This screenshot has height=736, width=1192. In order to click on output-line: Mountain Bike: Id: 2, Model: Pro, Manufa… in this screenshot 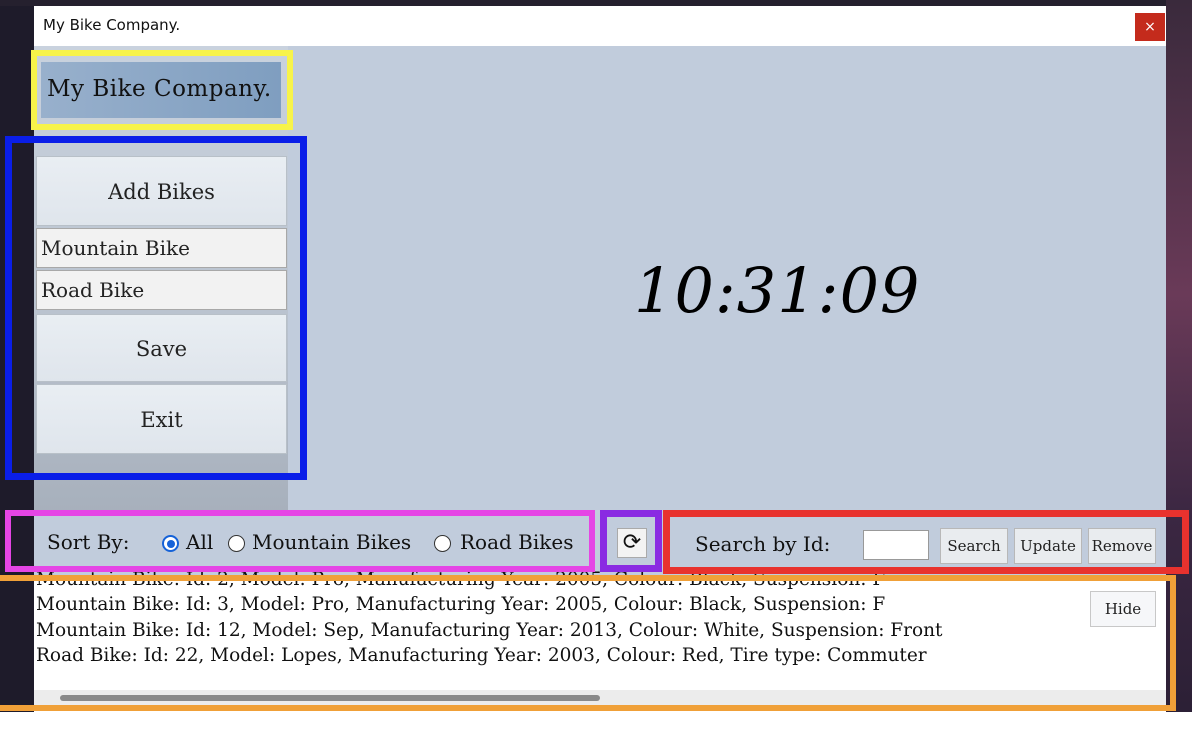, I will do `click(461, 579)`.